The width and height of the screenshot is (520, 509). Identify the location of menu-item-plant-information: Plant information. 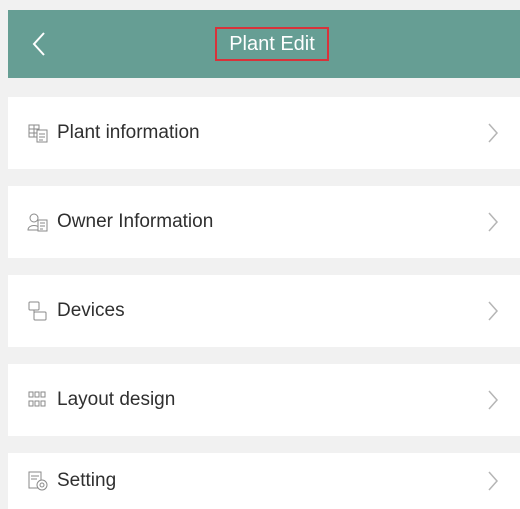
(264, 133).